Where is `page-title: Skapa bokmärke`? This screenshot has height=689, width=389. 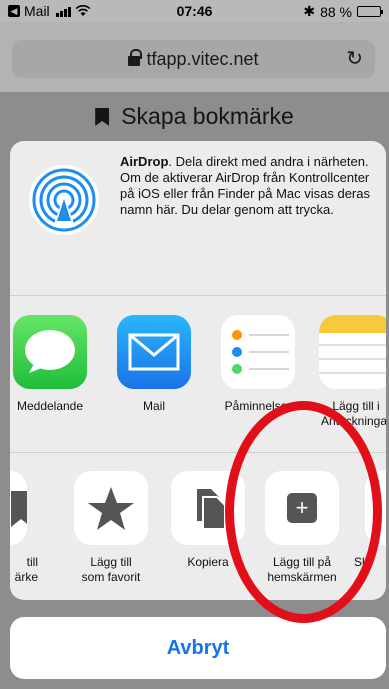
page-title: Skapa bokmärke is located at coordinates (194, 116).